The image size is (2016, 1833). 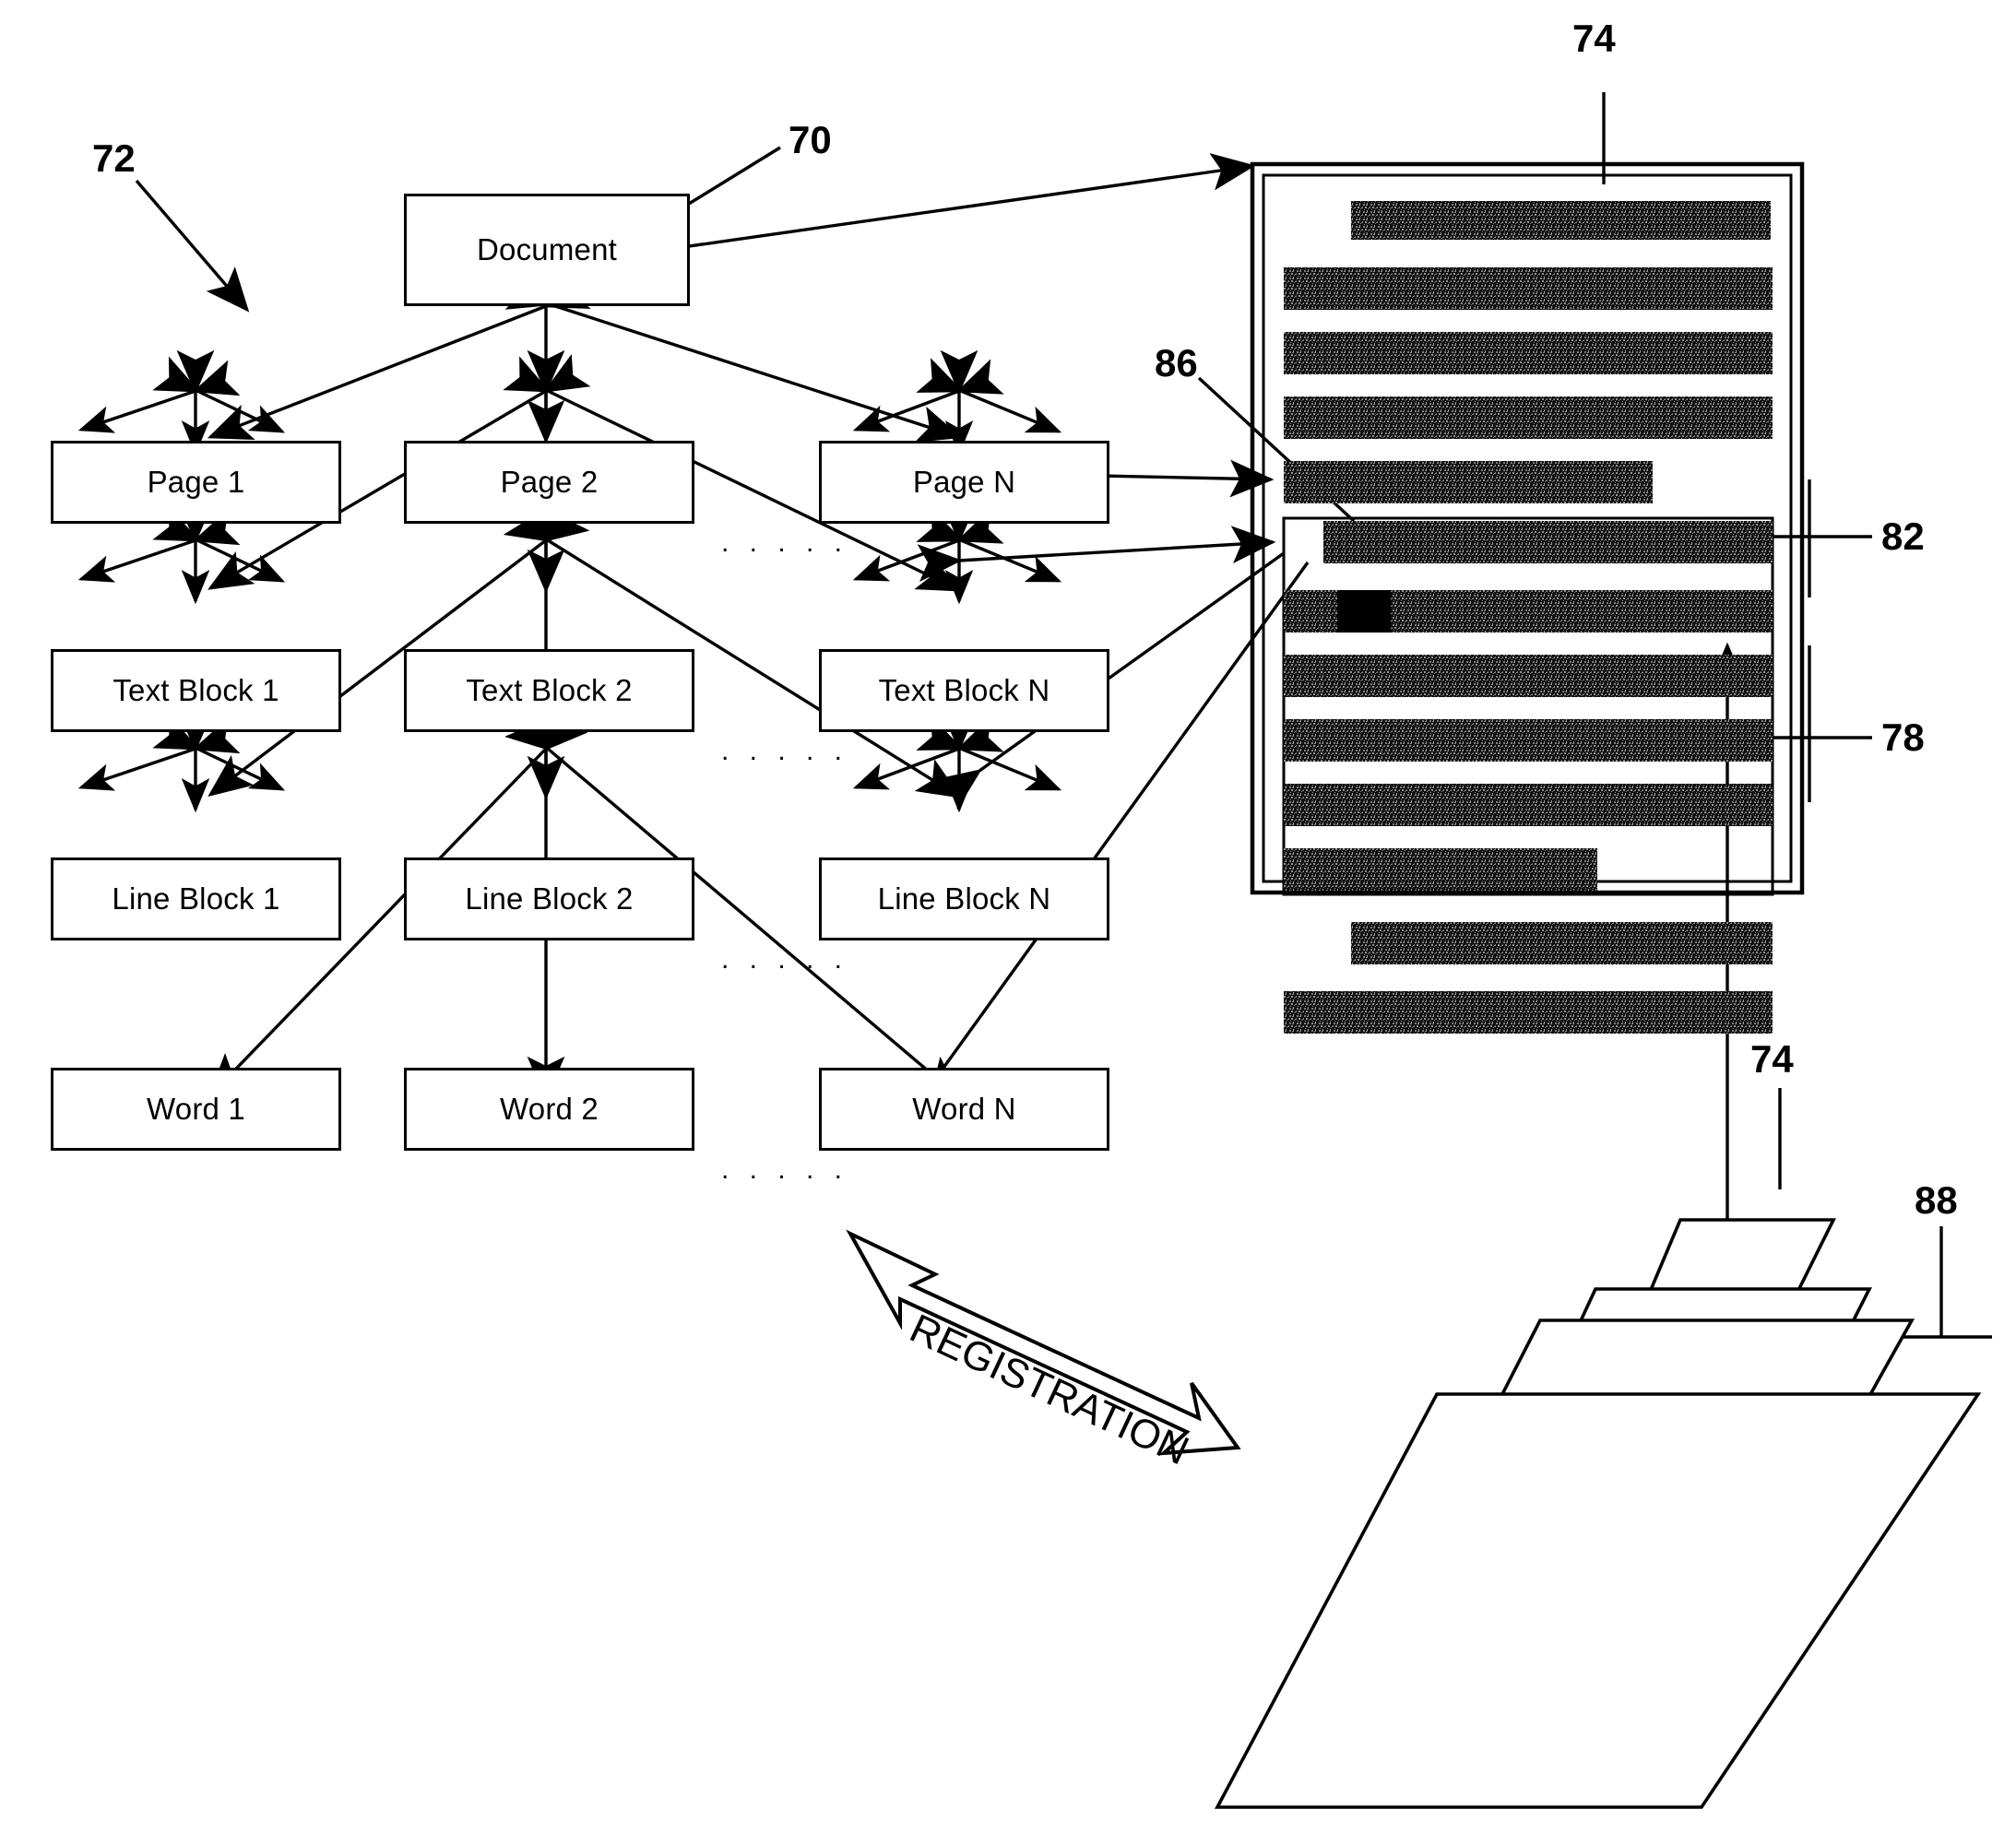 I want to click on node-line-block-2: Line Block 2, so click(x=549, y=898).